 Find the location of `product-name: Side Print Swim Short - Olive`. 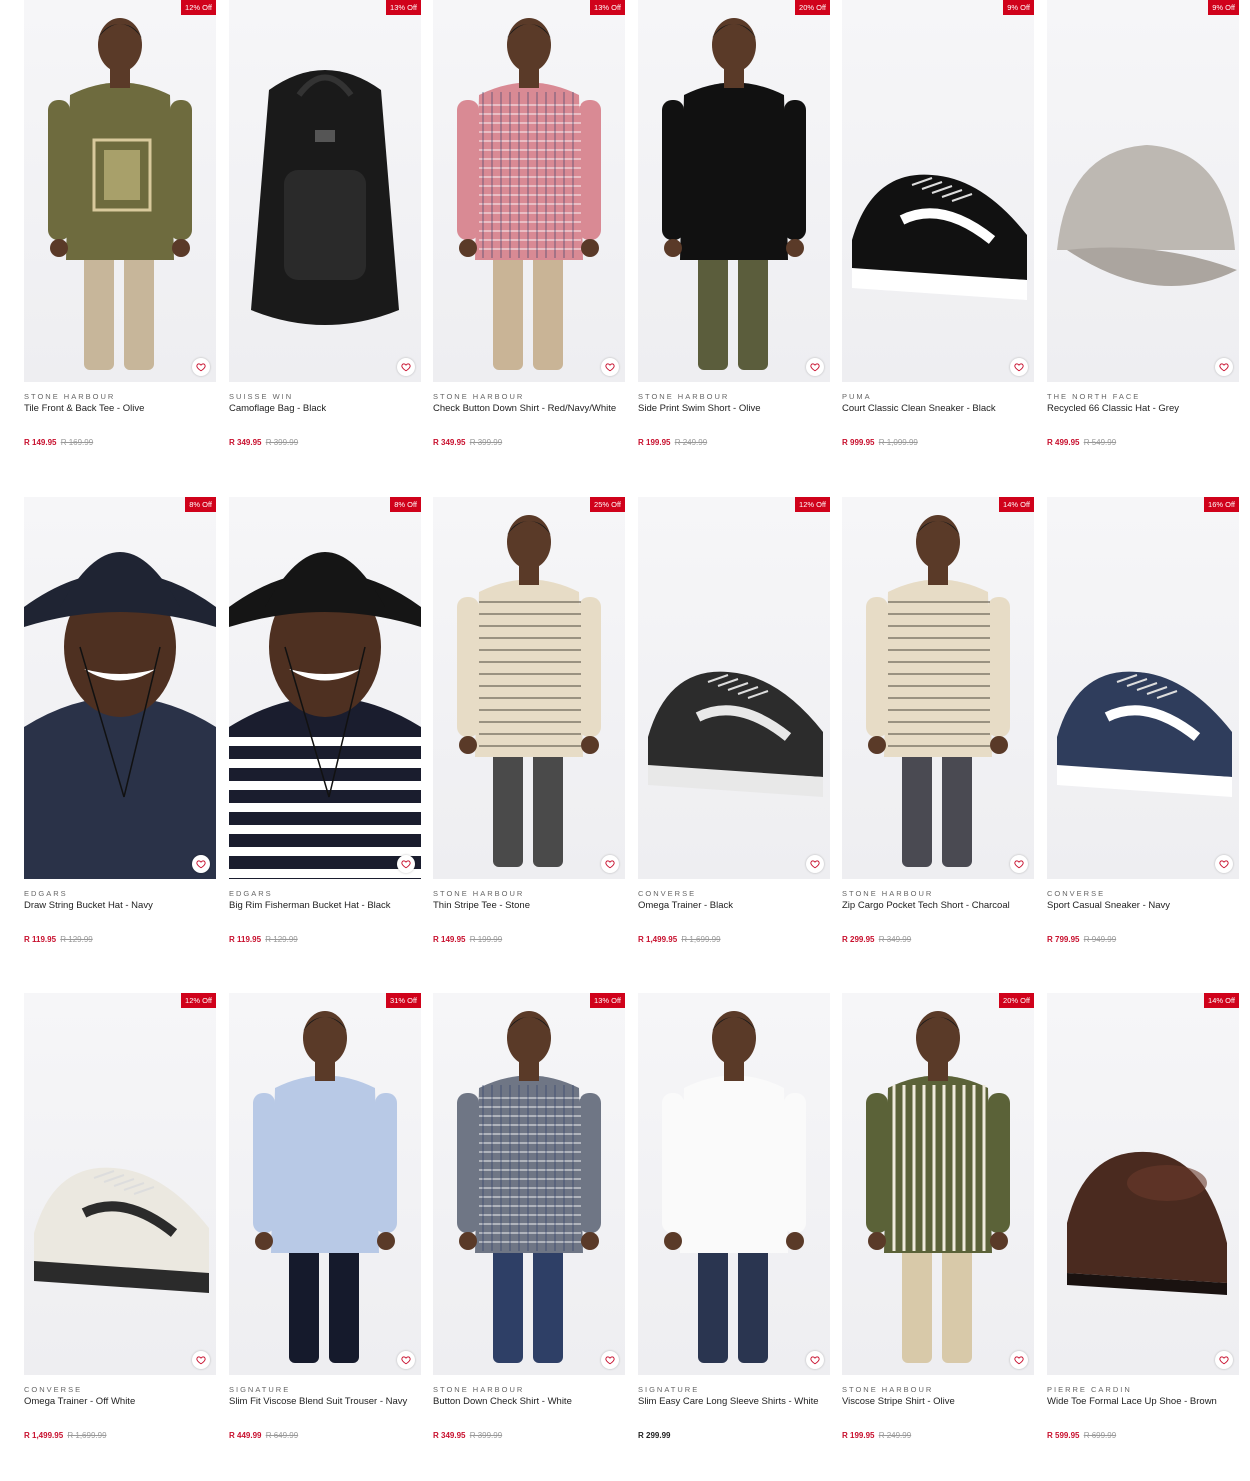

product-name: Side Print Swim Short - Olive is located at coordinates (734, 408).